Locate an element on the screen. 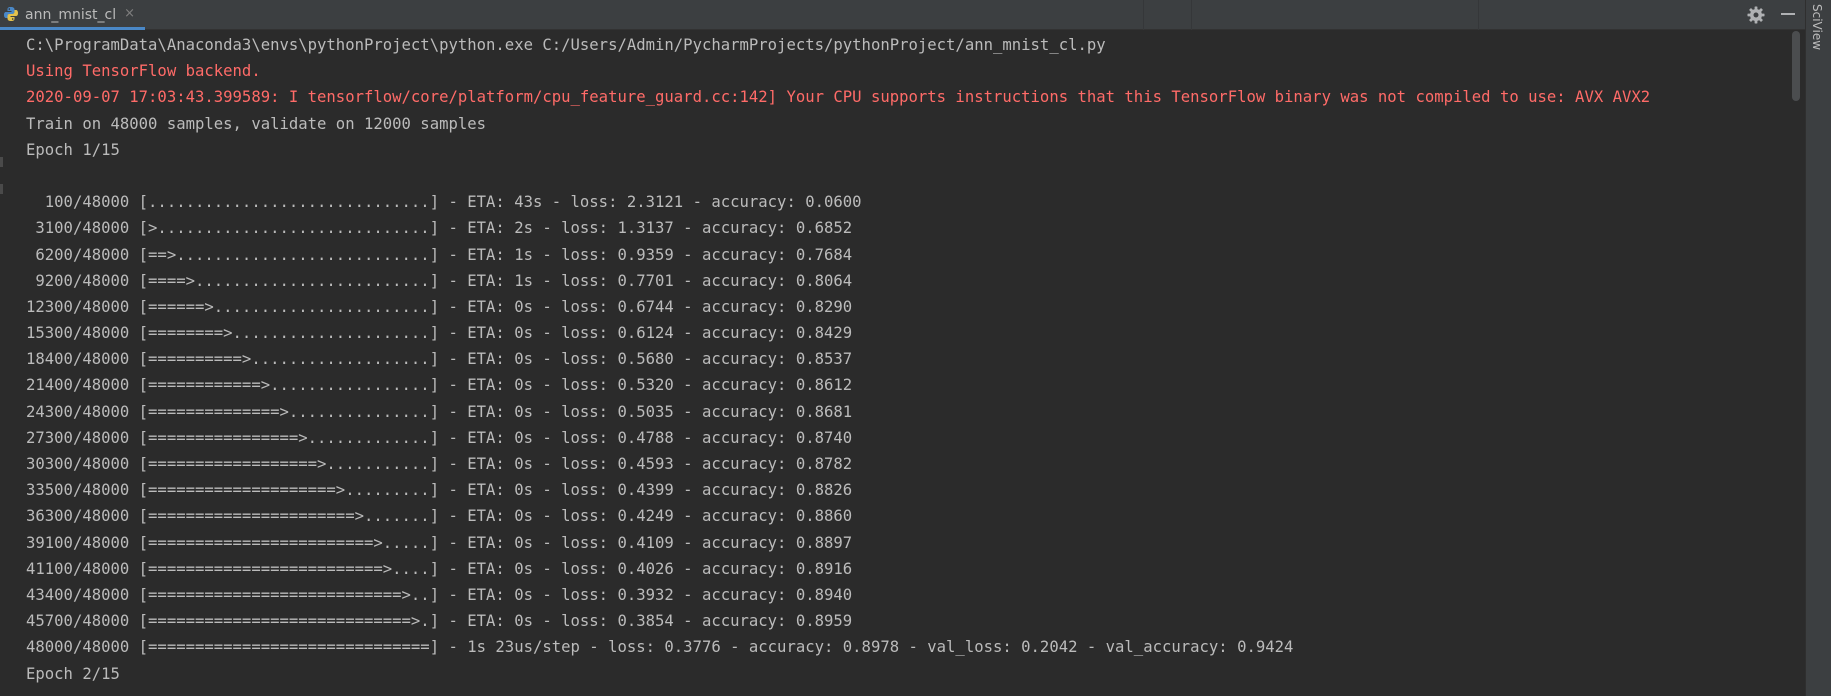 The height and width of the screenshot is (696, 1831). console-line: Using TensorFlow backend. is located at coordinates (143, 71).